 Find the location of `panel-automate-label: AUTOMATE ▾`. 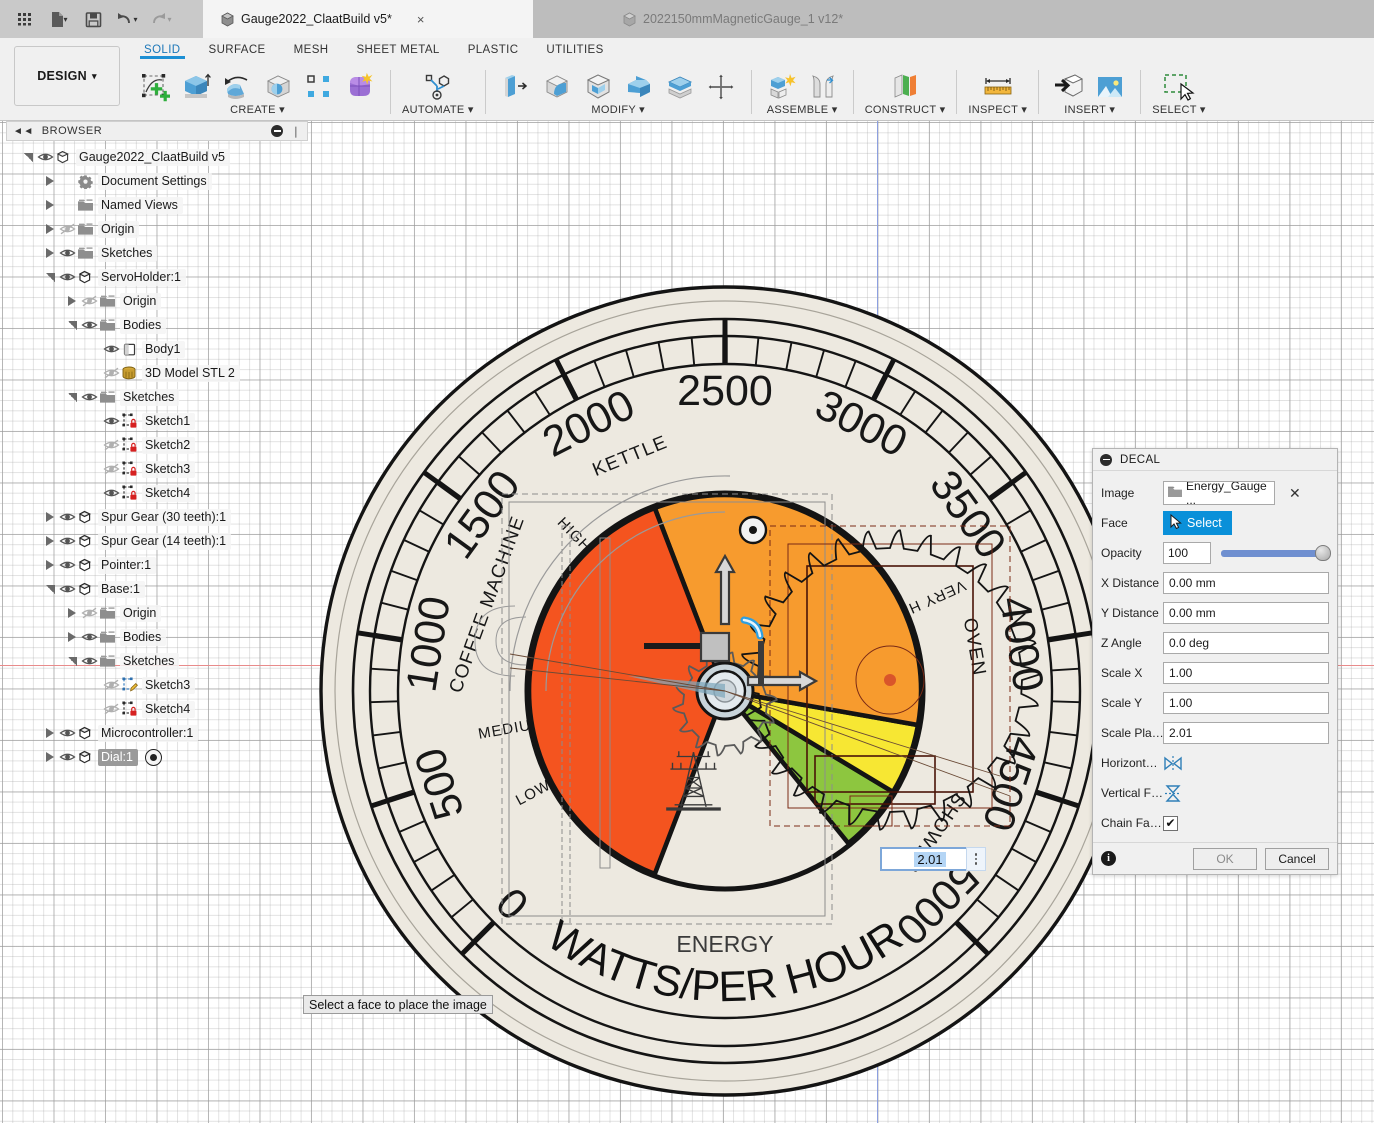

panel-automate-label: AUTOMATE ▾ is located at coordinates (438, 109).